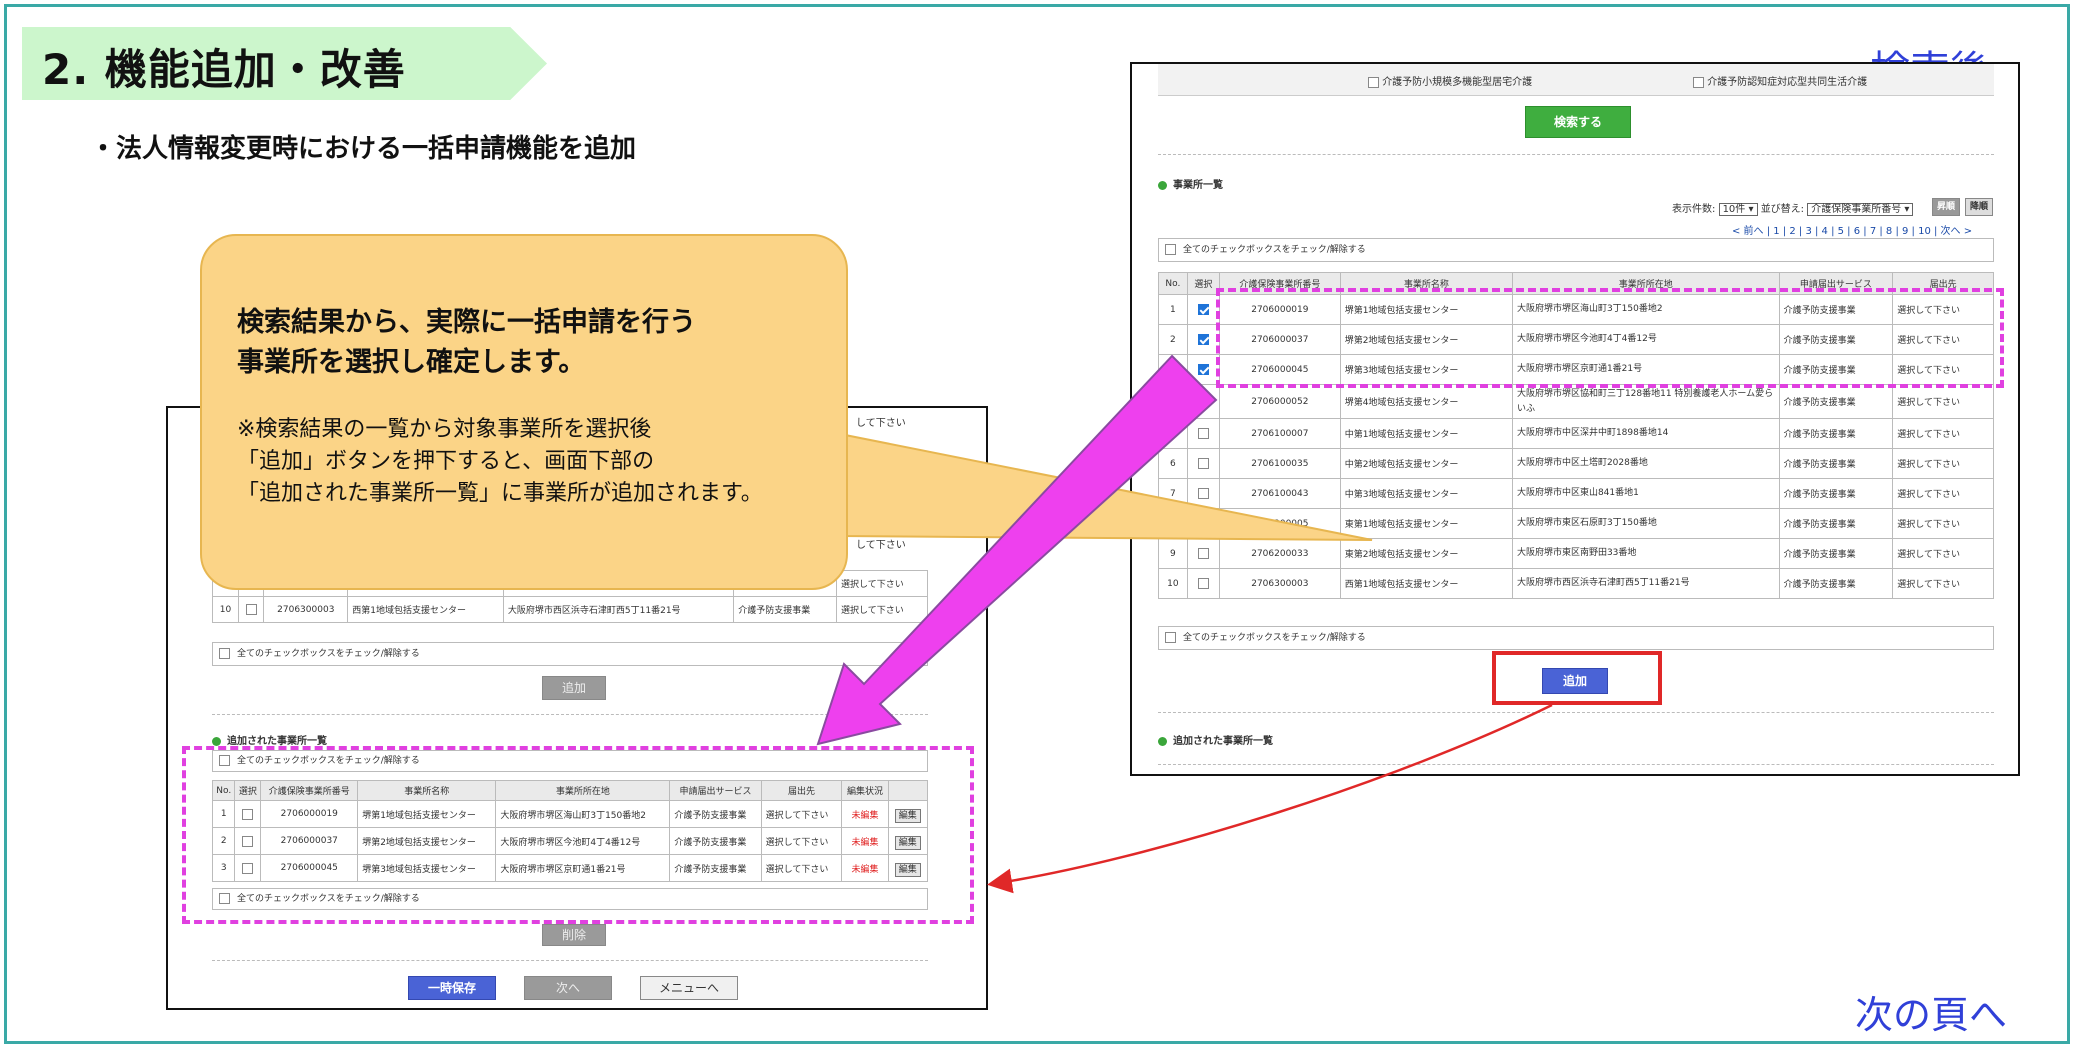 The image size is (2076, 1050). What do you see at coordinates (1173, 309) in the screenshot?
I see `table-cell: 1` at bounding box center [1173, 309].